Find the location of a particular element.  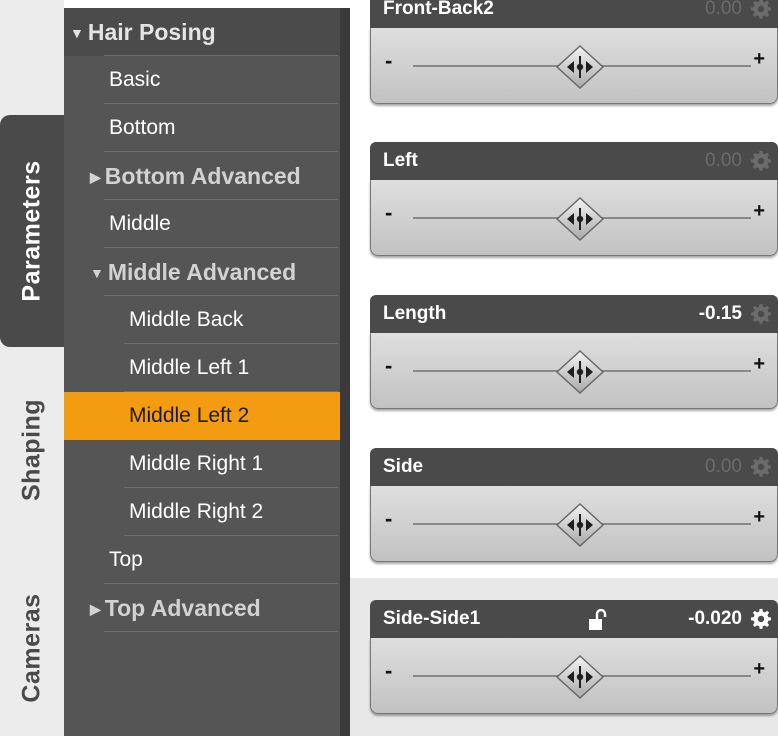

slider-header: Front-Back2 0.00 is located at coordinates (574, 14).